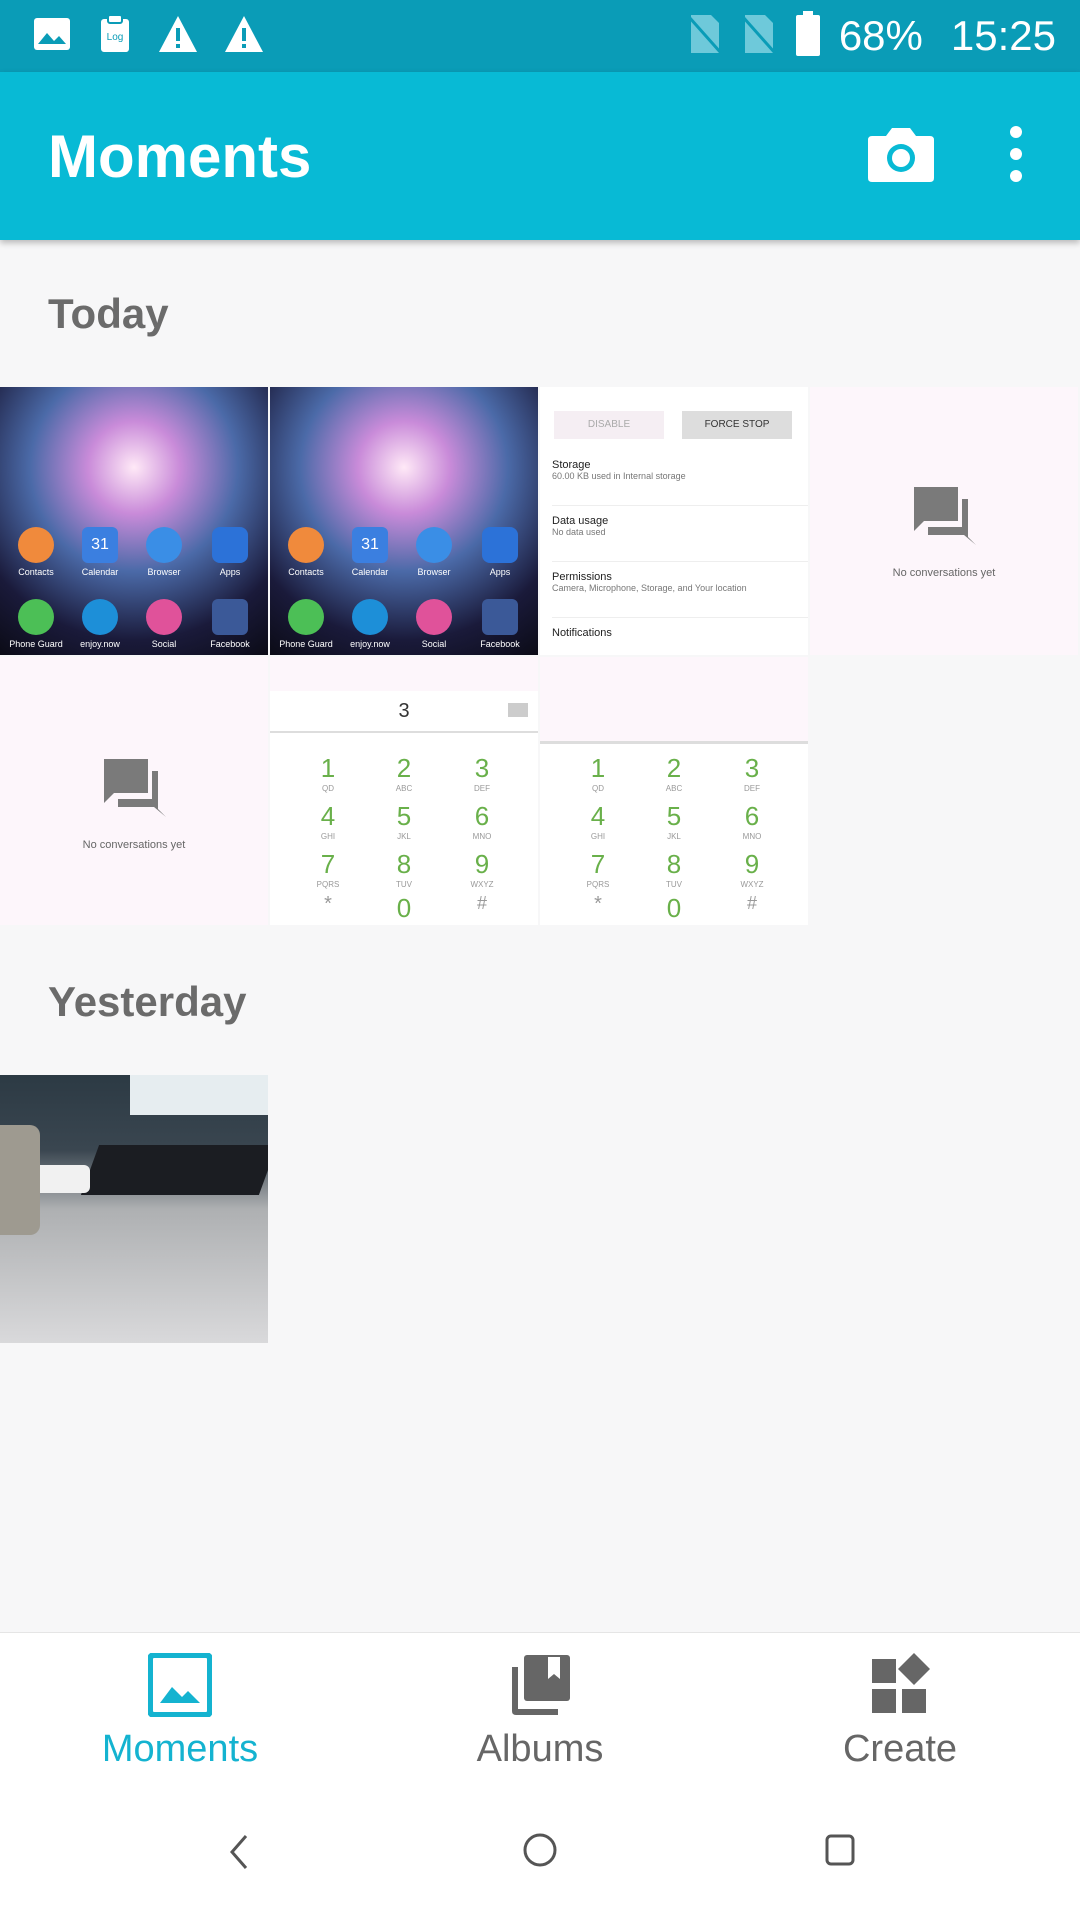  What do you see at coordinates (674, 869) in the screenshot?
I see `dial-key: 8 TUV` at bounding box center [674, 869].